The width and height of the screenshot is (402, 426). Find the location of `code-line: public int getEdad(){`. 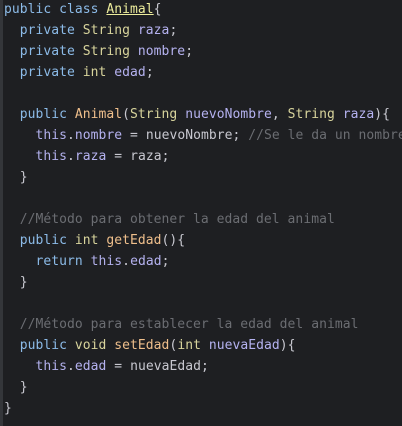

code-line: public int getEdad(){ is located at coordinates (203, 240).